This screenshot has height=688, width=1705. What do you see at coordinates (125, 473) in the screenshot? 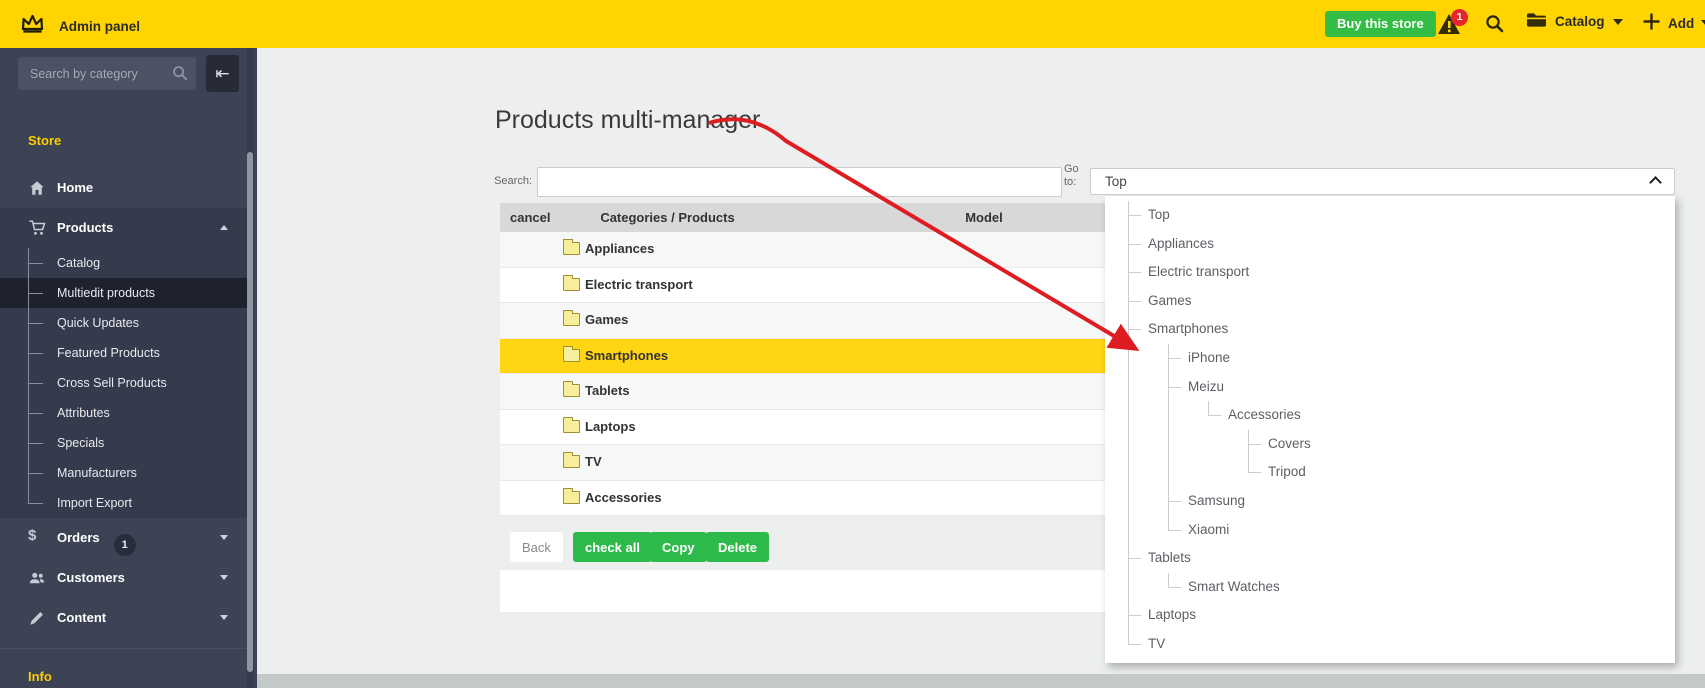
I see `sidebar-item-manufacturers: Manufacturers` at bounding box center [125, 473].